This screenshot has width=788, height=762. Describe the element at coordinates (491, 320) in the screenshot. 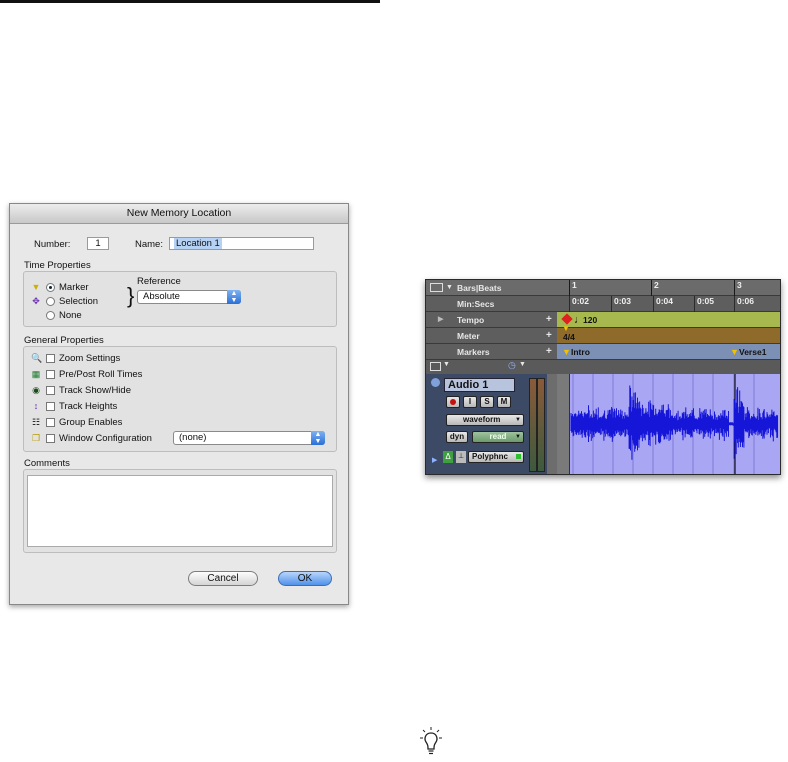

I see `ruler-tempo: ▶ Tempo +` at that location.